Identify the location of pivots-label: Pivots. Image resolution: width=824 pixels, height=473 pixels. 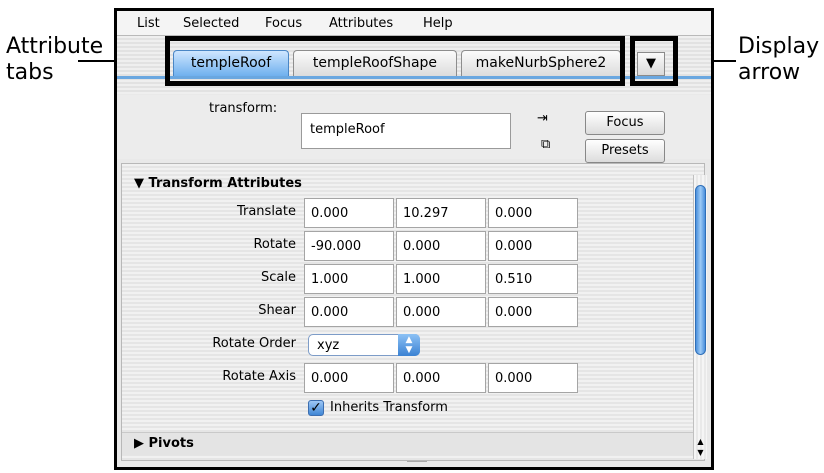
(171, 443).